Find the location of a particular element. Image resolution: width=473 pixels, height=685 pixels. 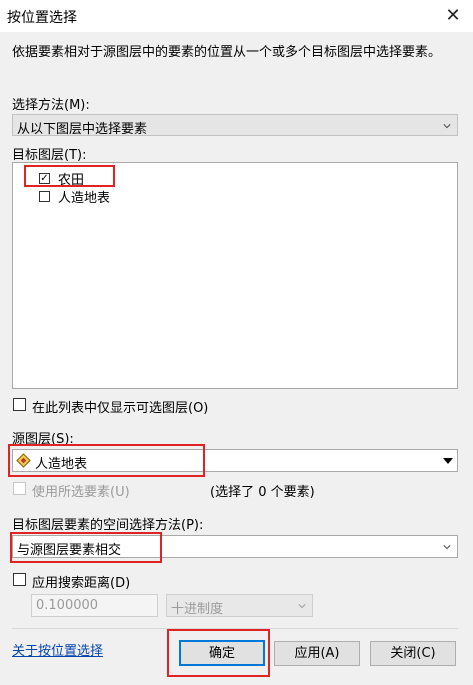

only-selectable-checkbox is located at coordinates (19, 404).